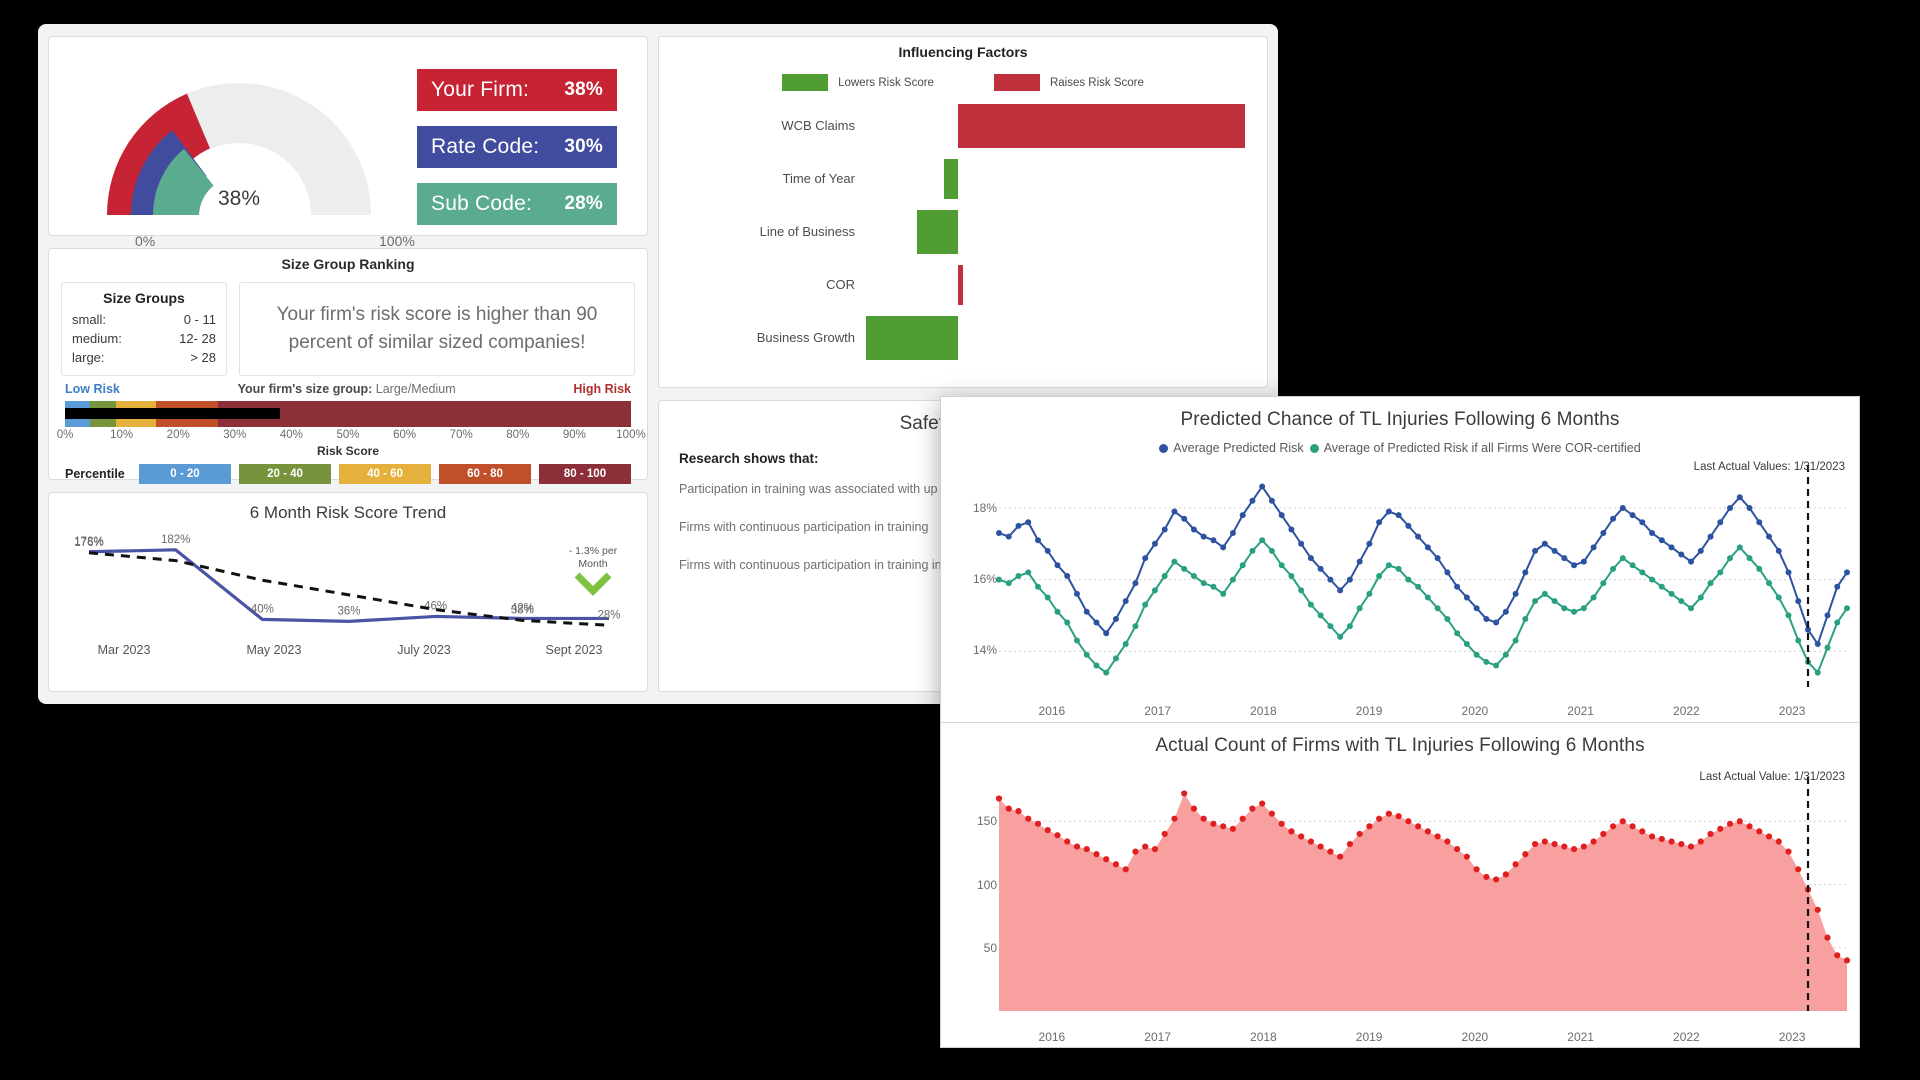 This screenshot has width=1920, height=1080. Describe the element at coordinates (522, 610) in the screenshot. I see `trend-data-label: 38%` at that location.